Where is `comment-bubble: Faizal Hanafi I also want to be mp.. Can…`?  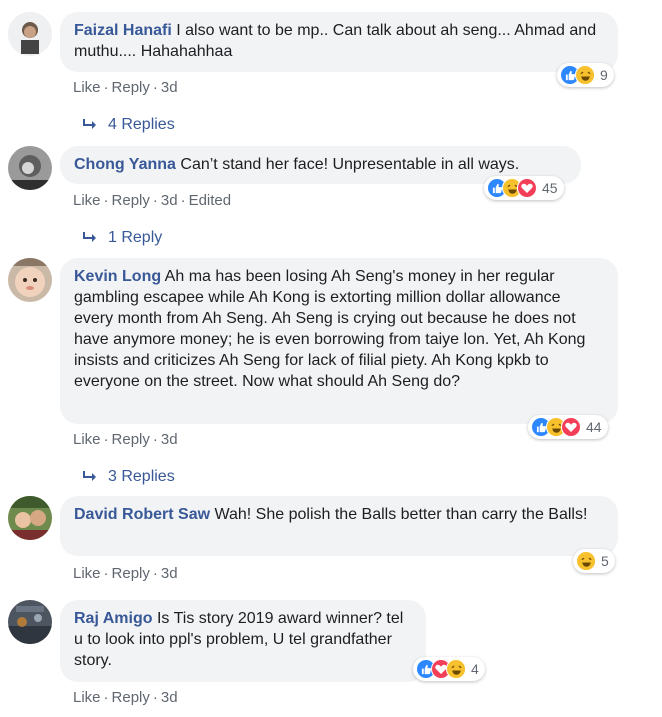
comment-bubble: Faizal Hanafi I also want to be mp.. Can… is located at coordinates (339, 42).